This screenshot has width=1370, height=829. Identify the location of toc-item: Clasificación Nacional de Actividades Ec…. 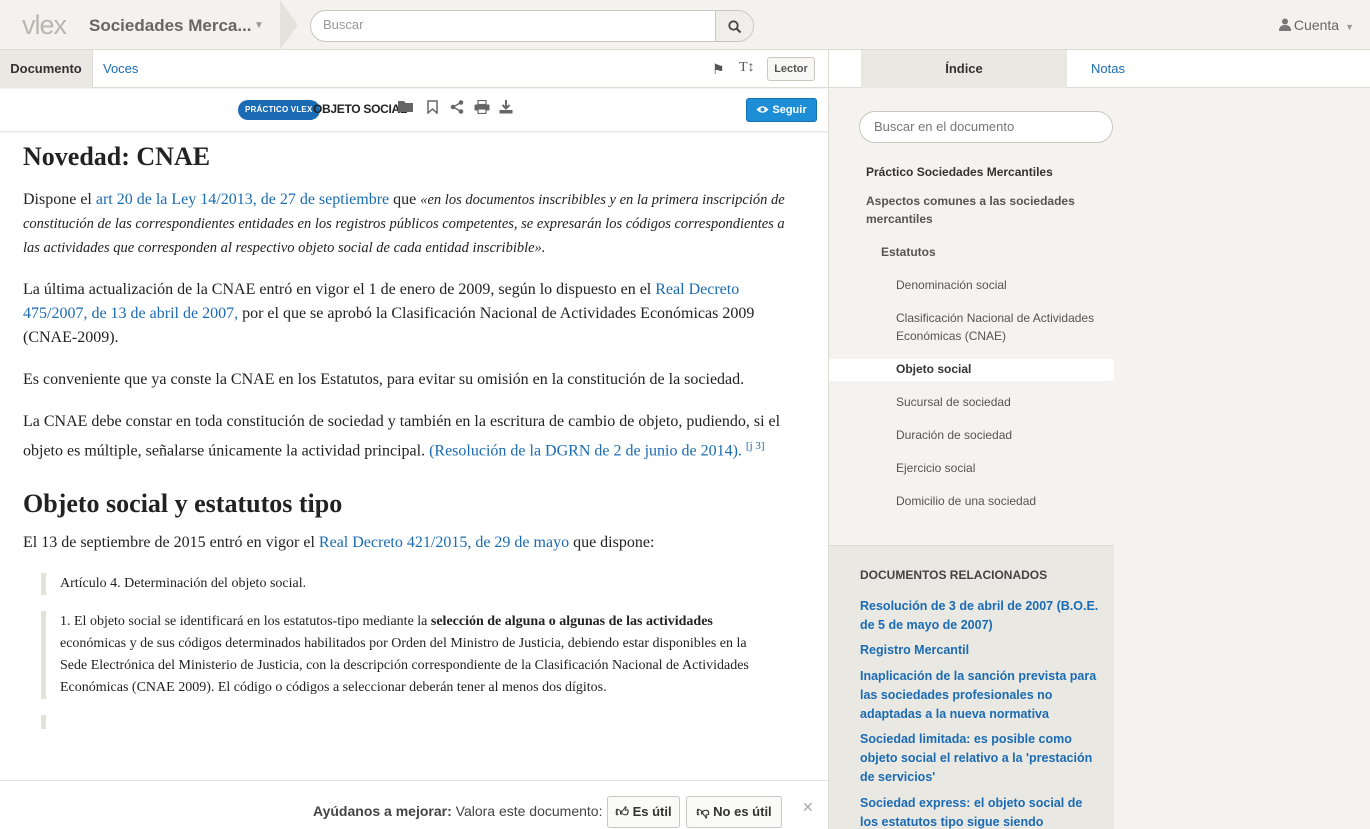
(1001, 327).